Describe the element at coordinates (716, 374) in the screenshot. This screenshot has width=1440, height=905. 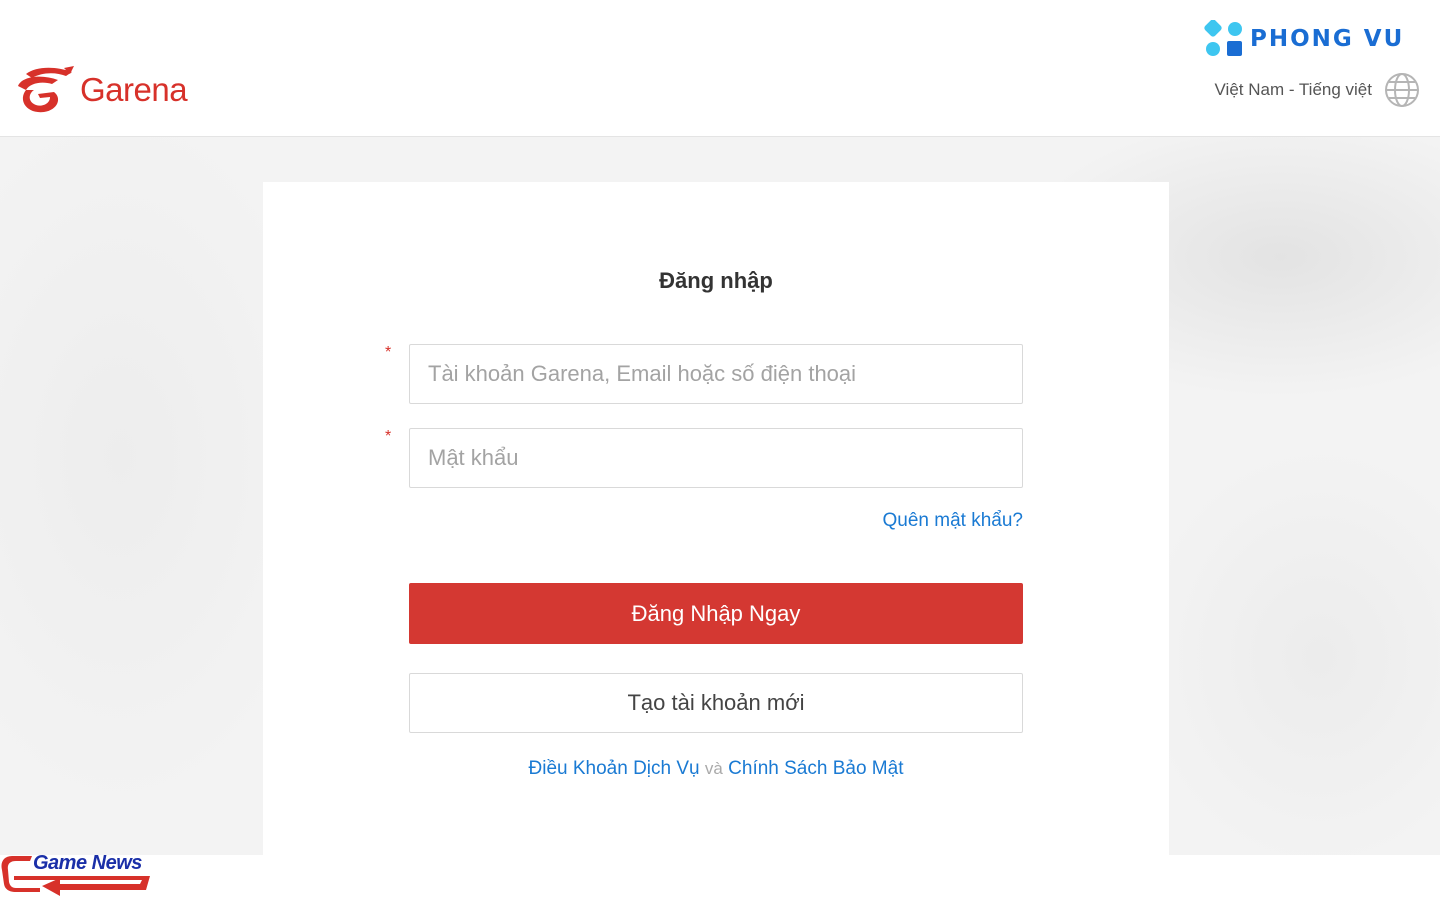
I see `account-input` at that location.